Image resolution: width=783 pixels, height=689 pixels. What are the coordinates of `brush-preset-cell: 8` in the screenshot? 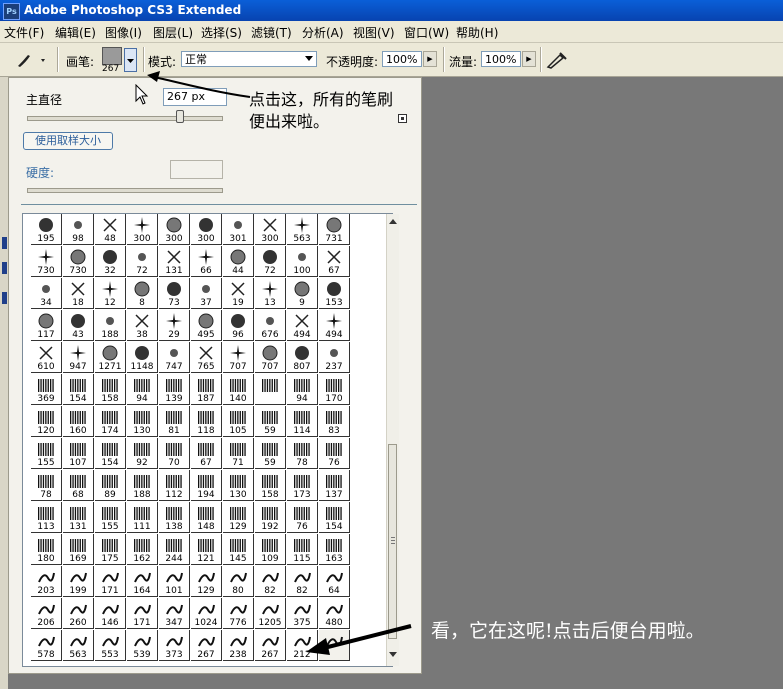 It's located at (142, 293).